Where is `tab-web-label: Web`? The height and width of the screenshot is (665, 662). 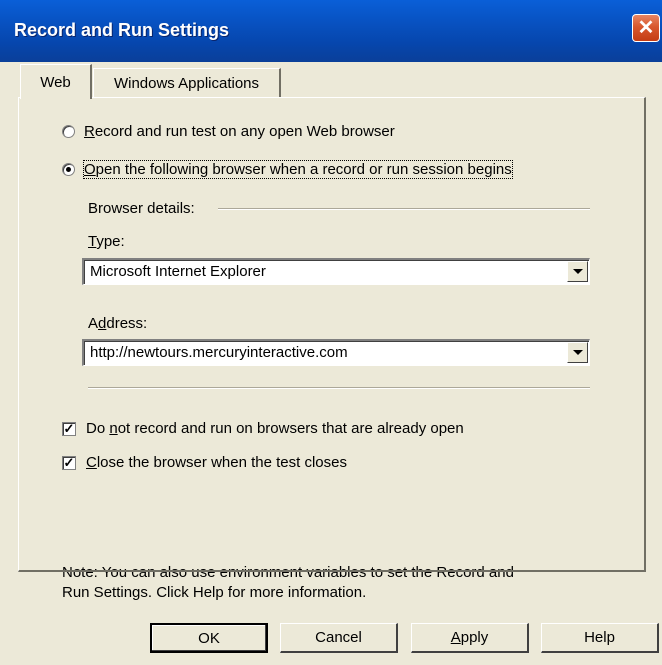
tab-web-label: Web is located at coordinates (55, 82).